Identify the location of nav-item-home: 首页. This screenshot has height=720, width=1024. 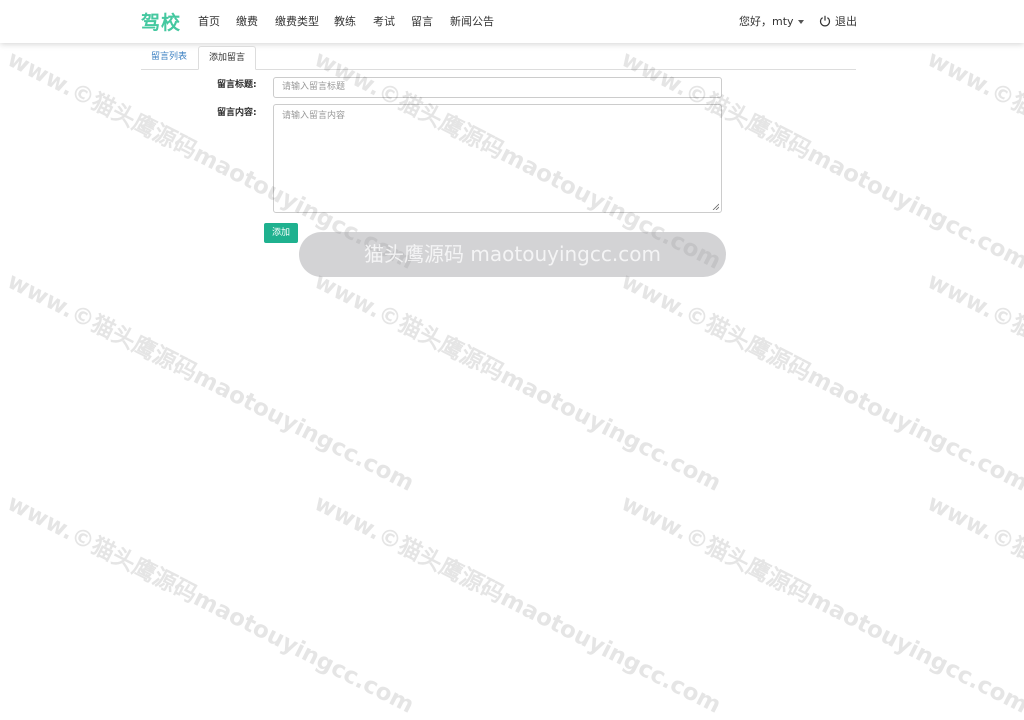
(209, 21).